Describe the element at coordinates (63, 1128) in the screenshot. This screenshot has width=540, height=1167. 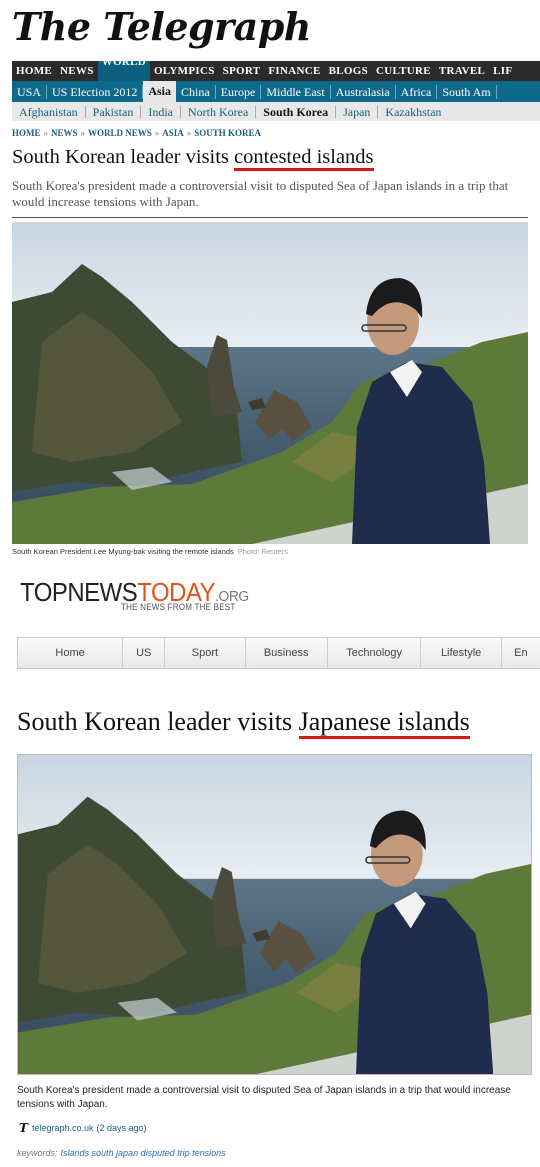
I see `source-link: telegraph.co.uk` at that location.